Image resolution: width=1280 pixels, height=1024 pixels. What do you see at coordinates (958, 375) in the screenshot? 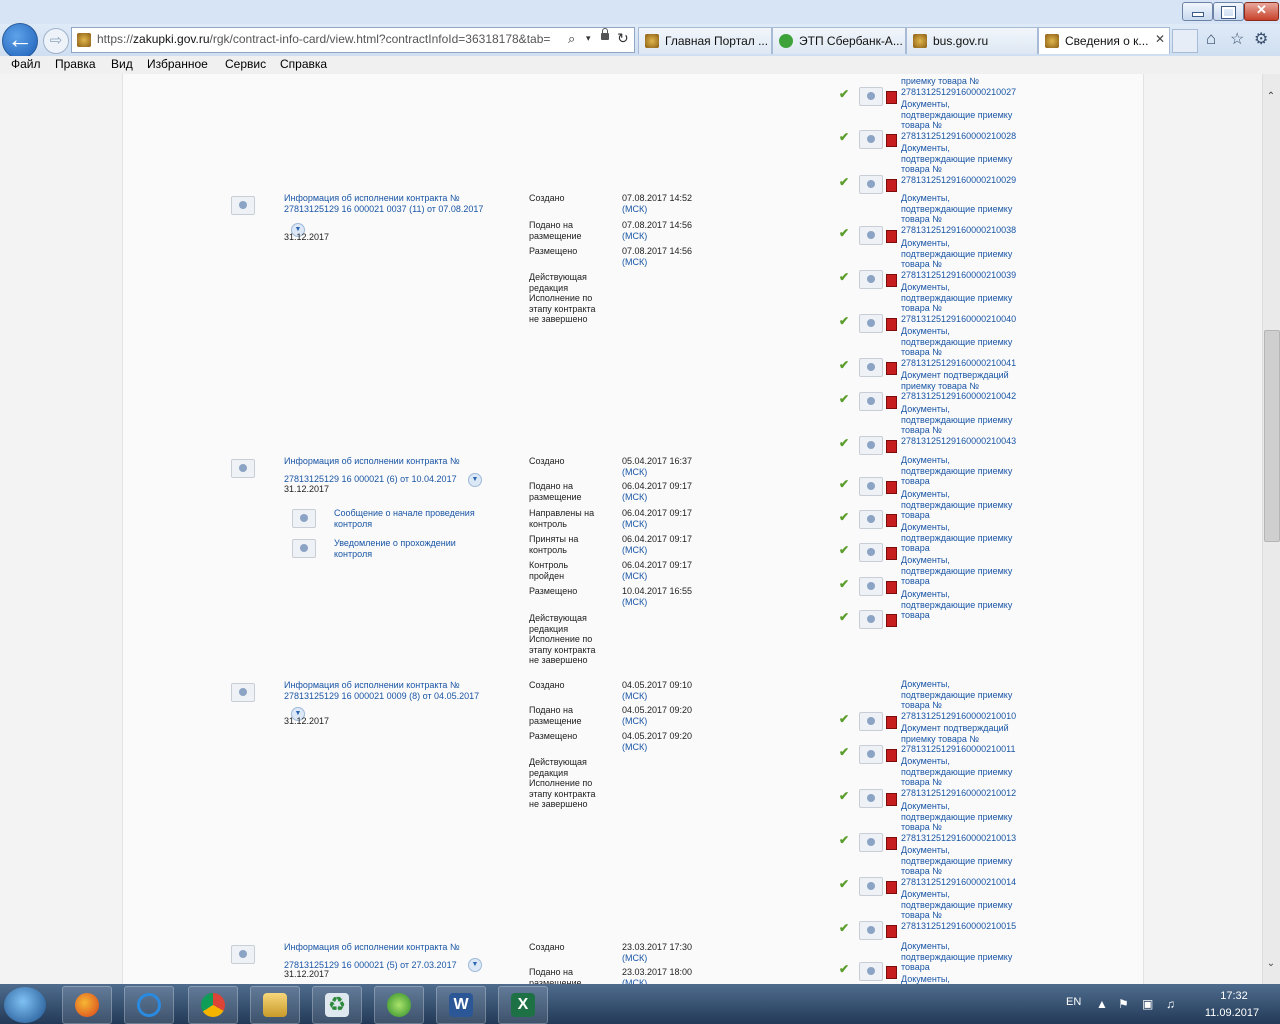
I see `document-link-line: Документ подтверждаций` at bounding box center [958, 375].